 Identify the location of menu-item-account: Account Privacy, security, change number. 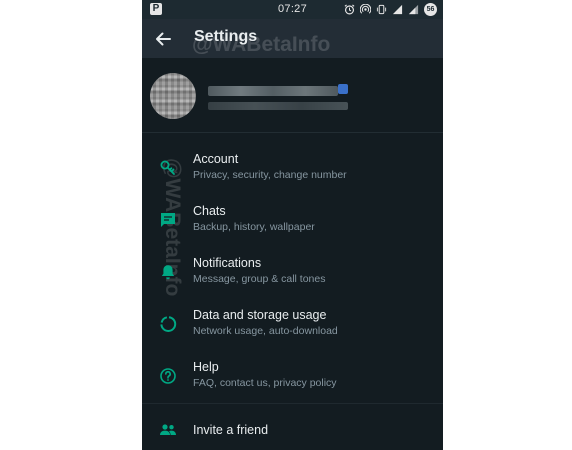
(292, 171).